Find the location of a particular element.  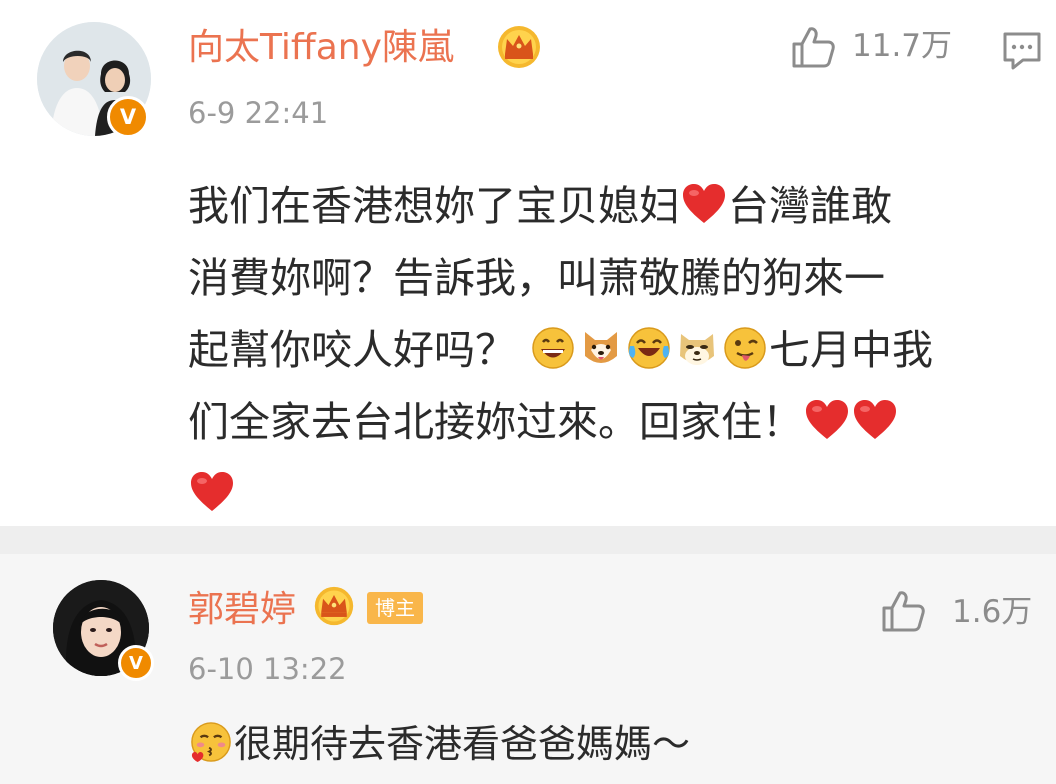

comment-text: 很期待去香港看爸爸媽媽～ is located at coordinates (439, 744).